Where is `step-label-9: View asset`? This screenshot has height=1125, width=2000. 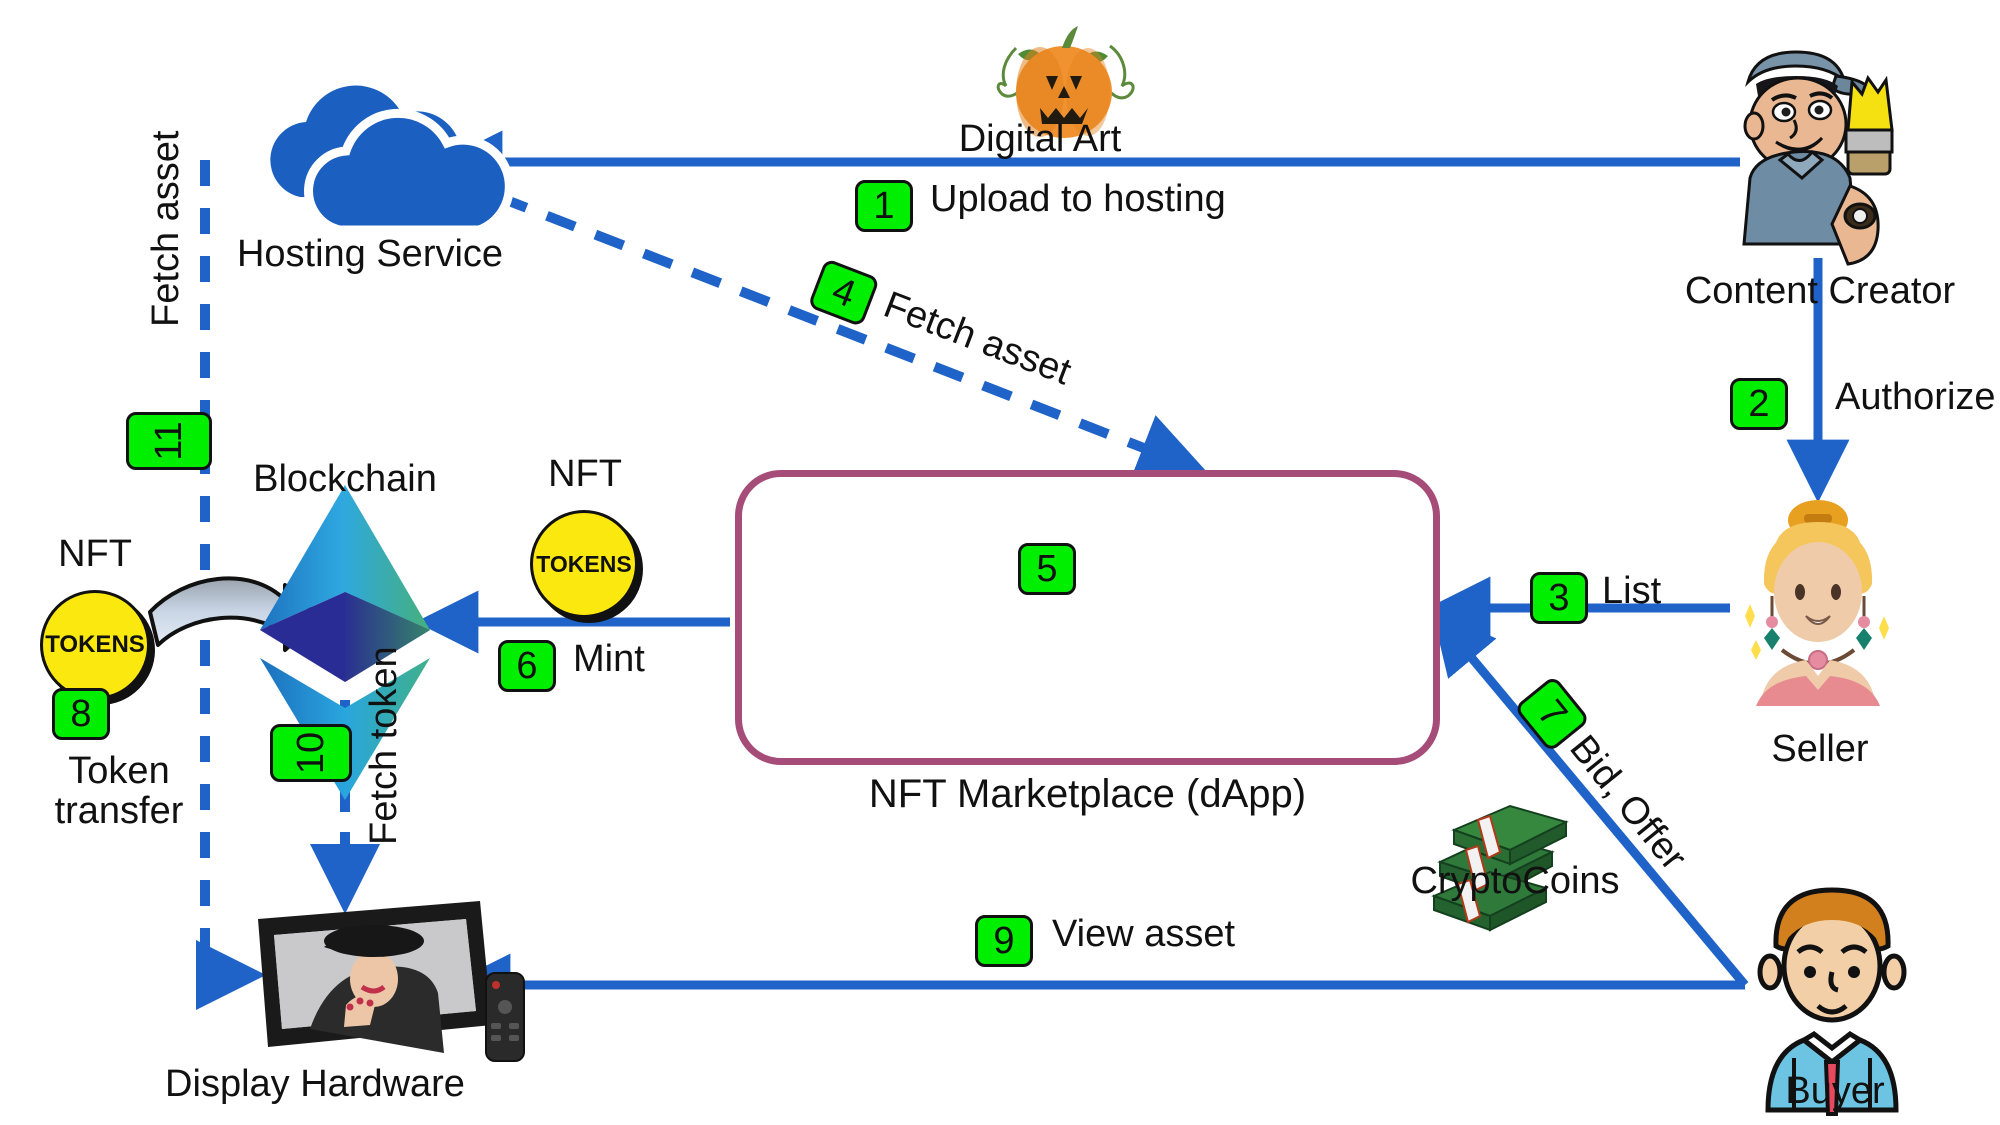
step-label-9: View asset is located at coordinates (1144, 934).